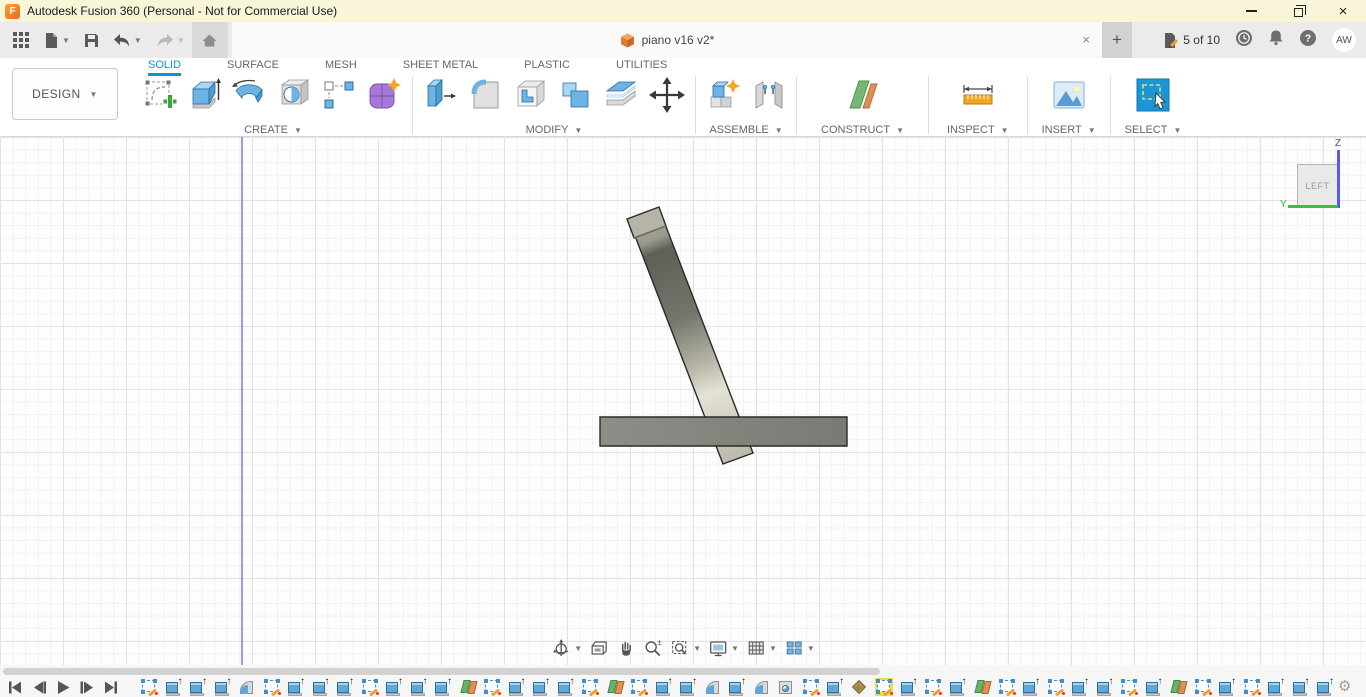 The image size is (1366, 697). I want to click on avatar: AW, so click(1344, 40).